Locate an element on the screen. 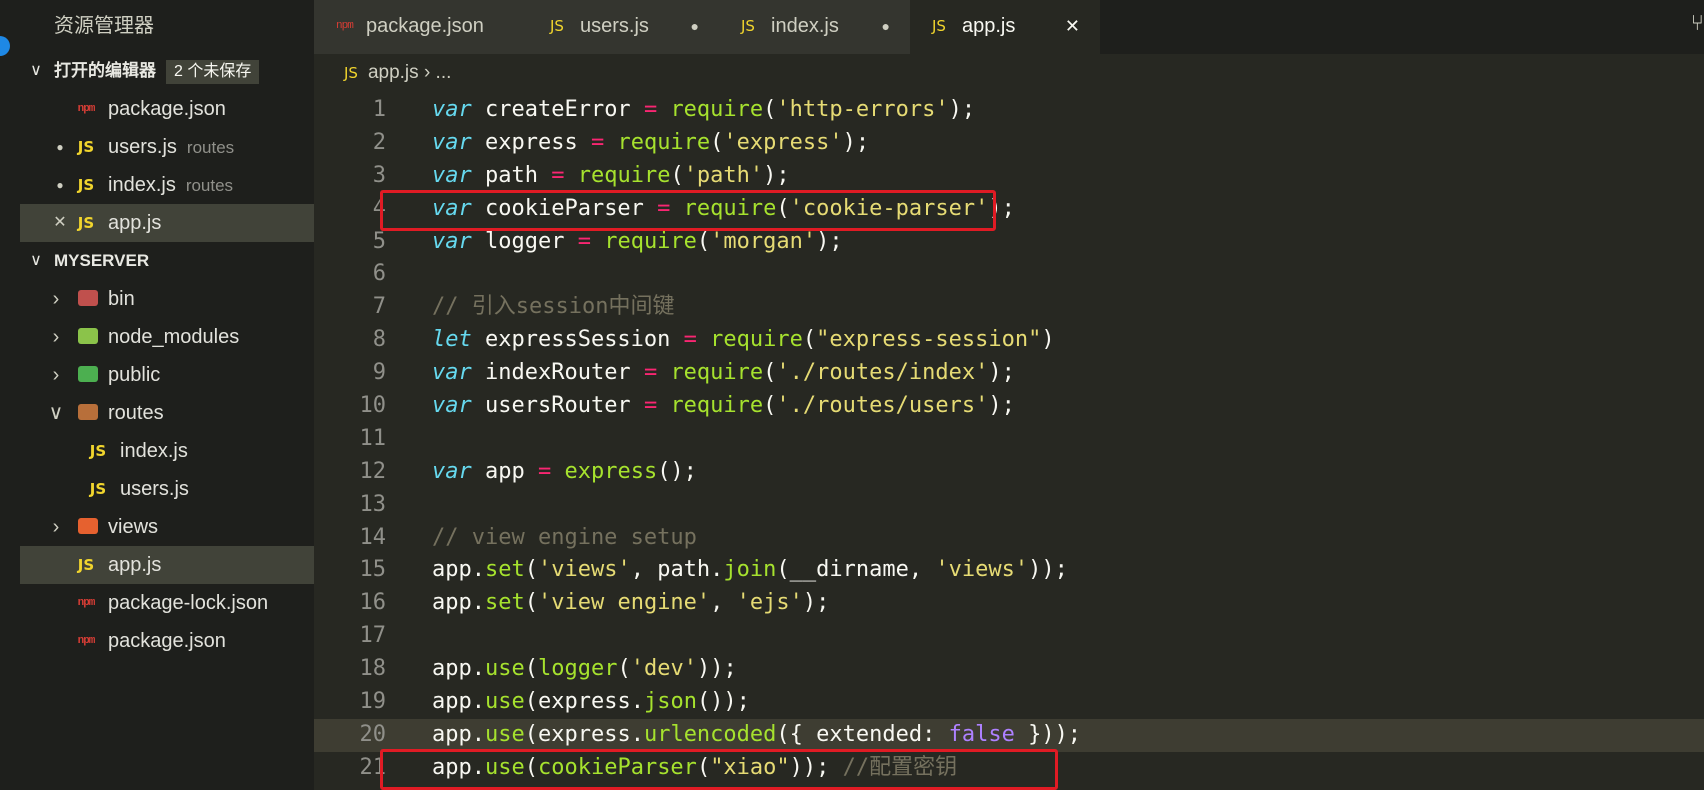 The height and width of the screenshot is (790, 1704). line-content: app.use(cookieParser("xiao")); //配置密钥 is located at coordinates (694, 768).